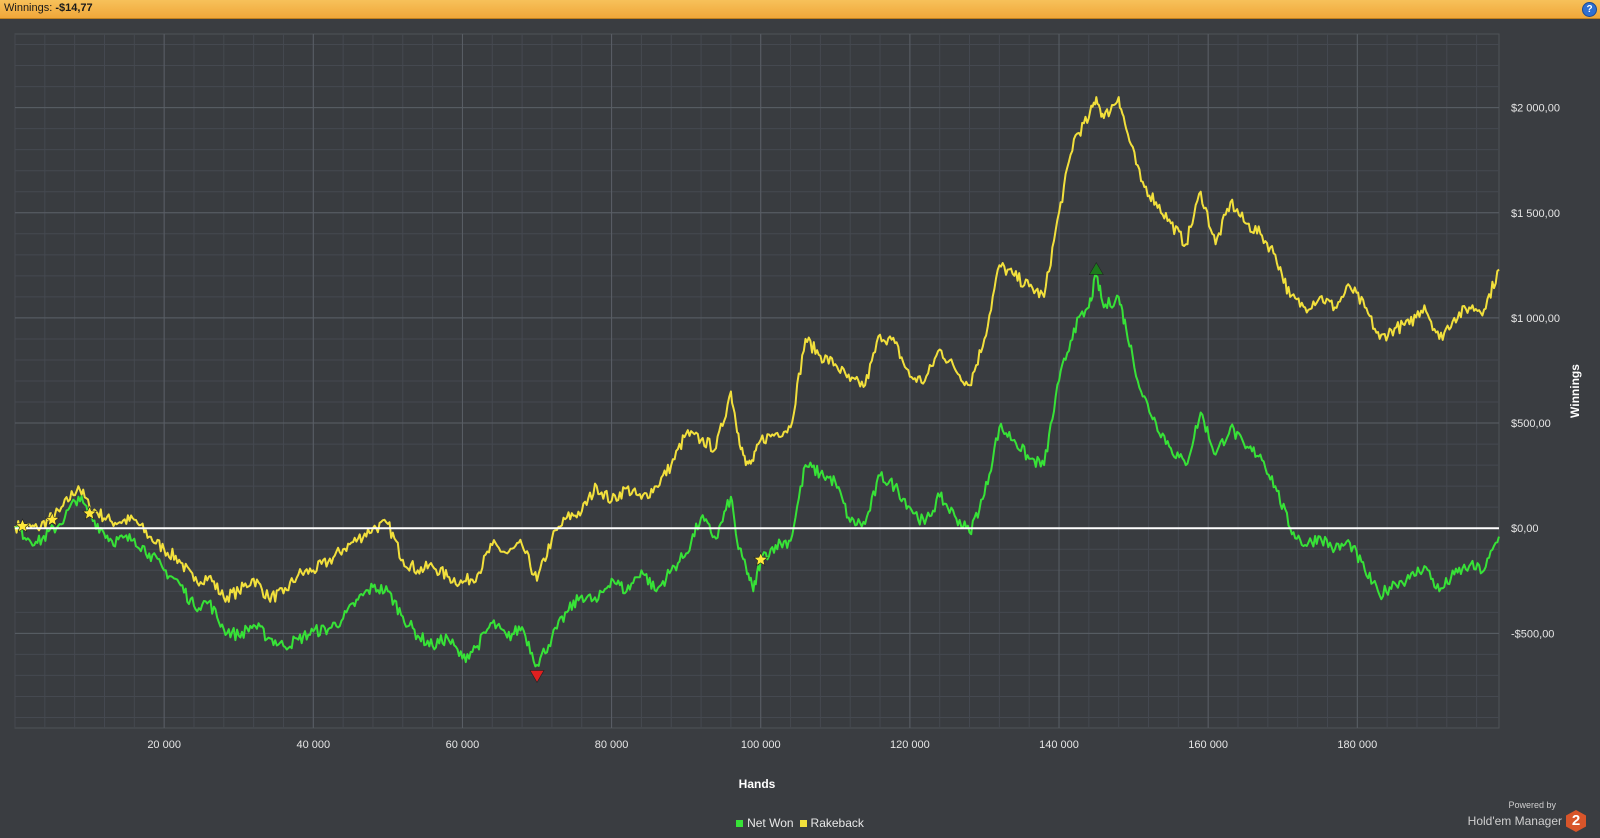 This screenshot has width=1600, height=838. Describe the element at coordinates (1575, 391) in the screenshot. I see `y-axis-title: Winnings` at that location.